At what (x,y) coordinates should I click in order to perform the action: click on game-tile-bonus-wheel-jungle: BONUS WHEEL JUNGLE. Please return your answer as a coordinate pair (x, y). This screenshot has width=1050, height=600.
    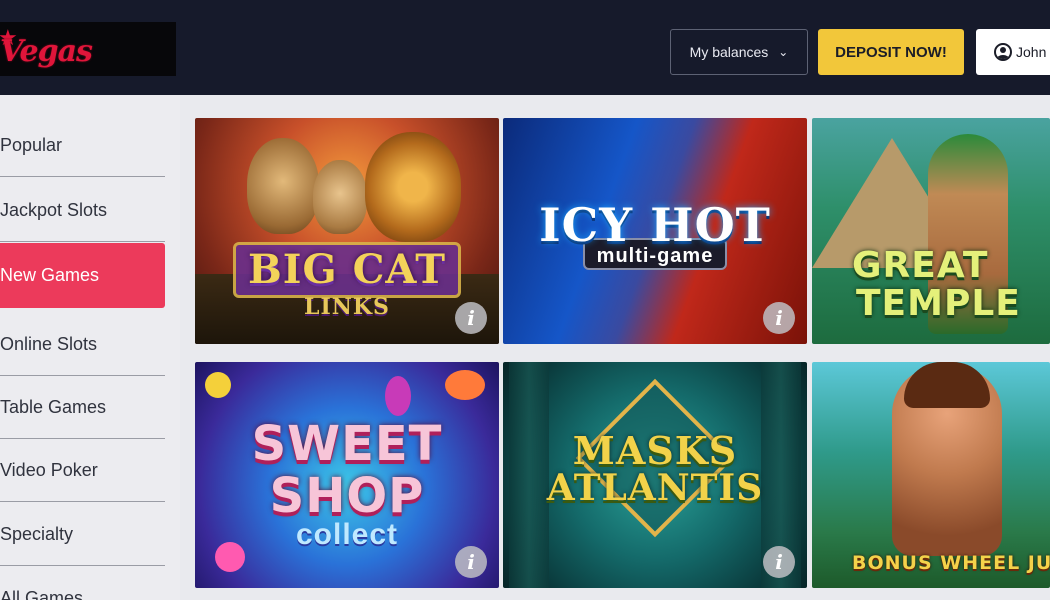
    Looking at the image, I should click on (931, 475).